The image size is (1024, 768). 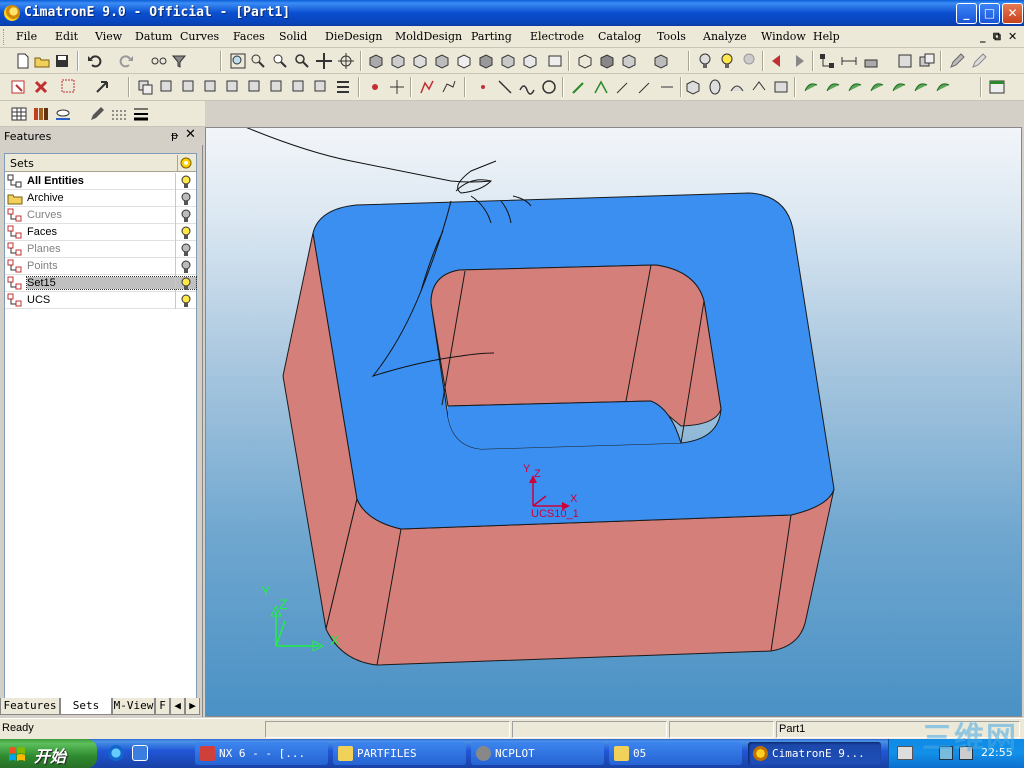 What do you see at coordinates (661, 61) in the screenshot?
I see `render-mode-icon` at bounding box center [661, 61].